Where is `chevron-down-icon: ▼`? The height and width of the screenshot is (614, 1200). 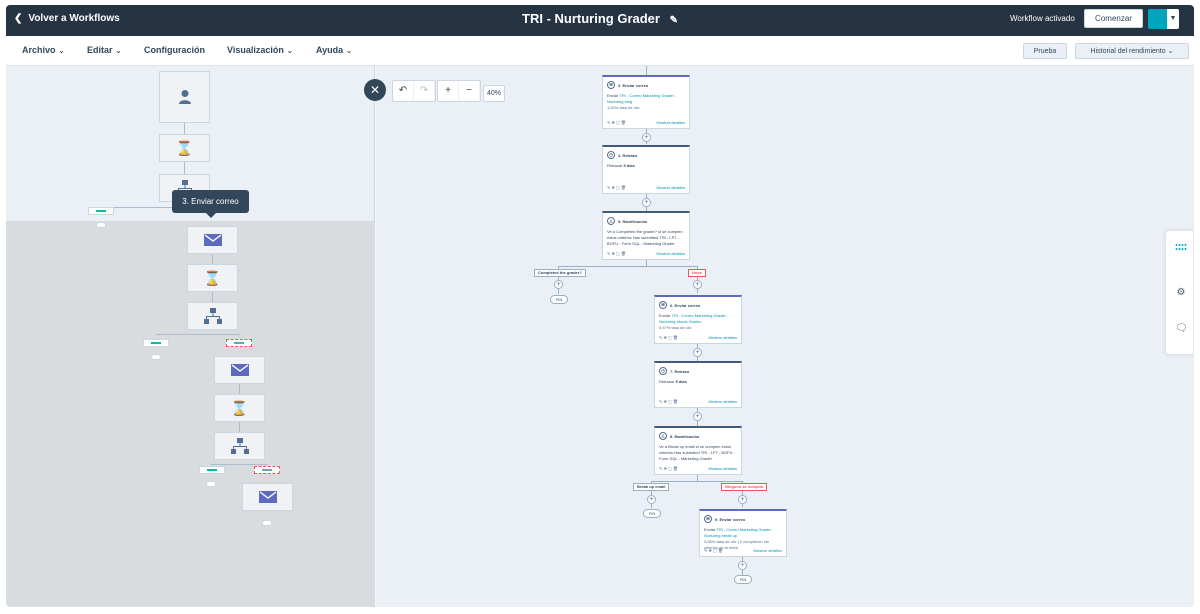
chevron-down-icon: ▼ is located at coordinates (1173, 19).